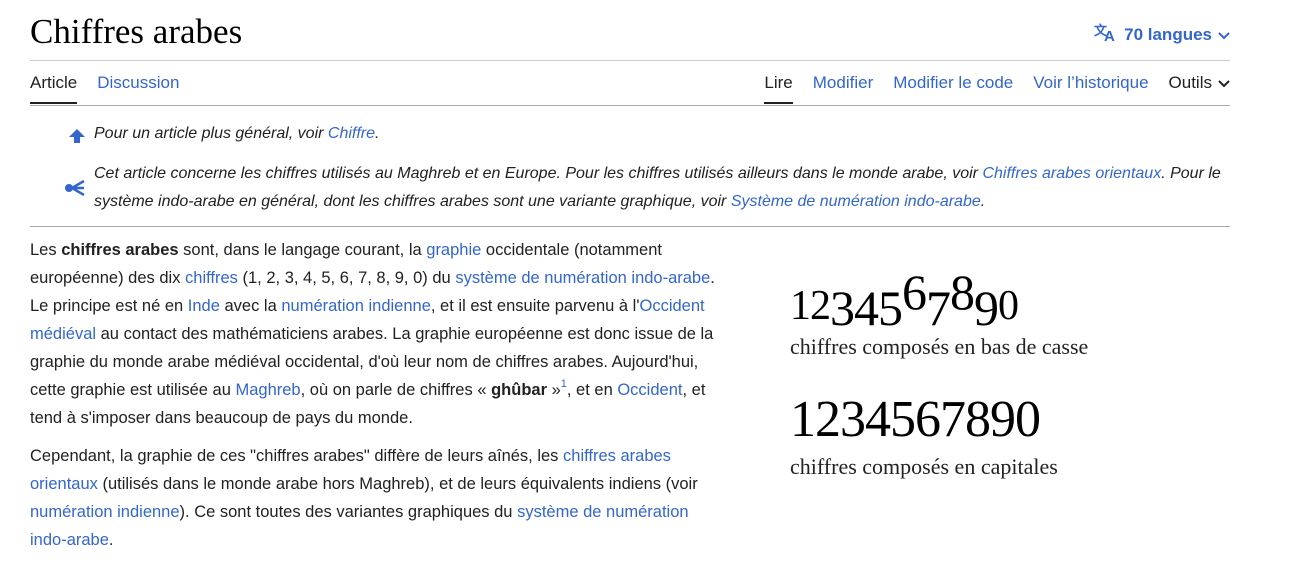 Image resolution: width=1303 pixels, height=564 pixels. Describe the element at coordinates (924, 466) in the screenshot. I see `caption-capitals: chiffres composés en capitales` at that location.